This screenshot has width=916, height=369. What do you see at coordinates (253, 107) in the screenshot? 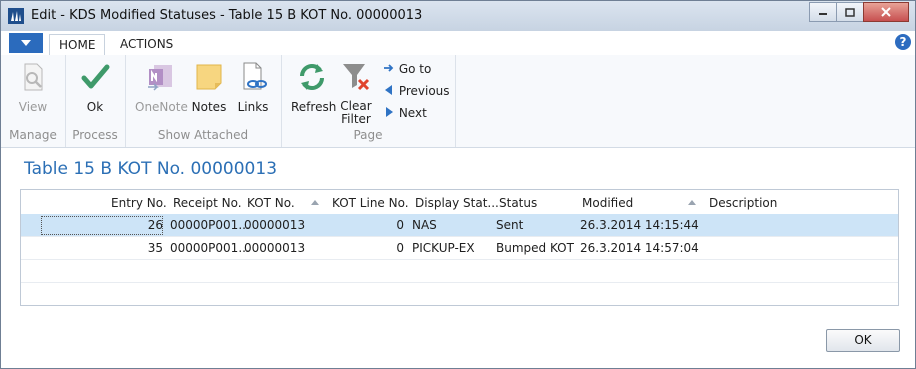
I see `links-label: Links` at bounding box center [253, 107].